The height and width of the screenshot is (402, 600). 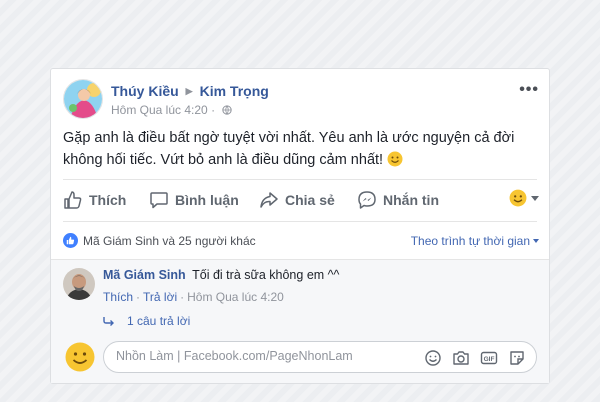 I want to click on author-name: Thúy Kiều, so click(x=145, y=91).